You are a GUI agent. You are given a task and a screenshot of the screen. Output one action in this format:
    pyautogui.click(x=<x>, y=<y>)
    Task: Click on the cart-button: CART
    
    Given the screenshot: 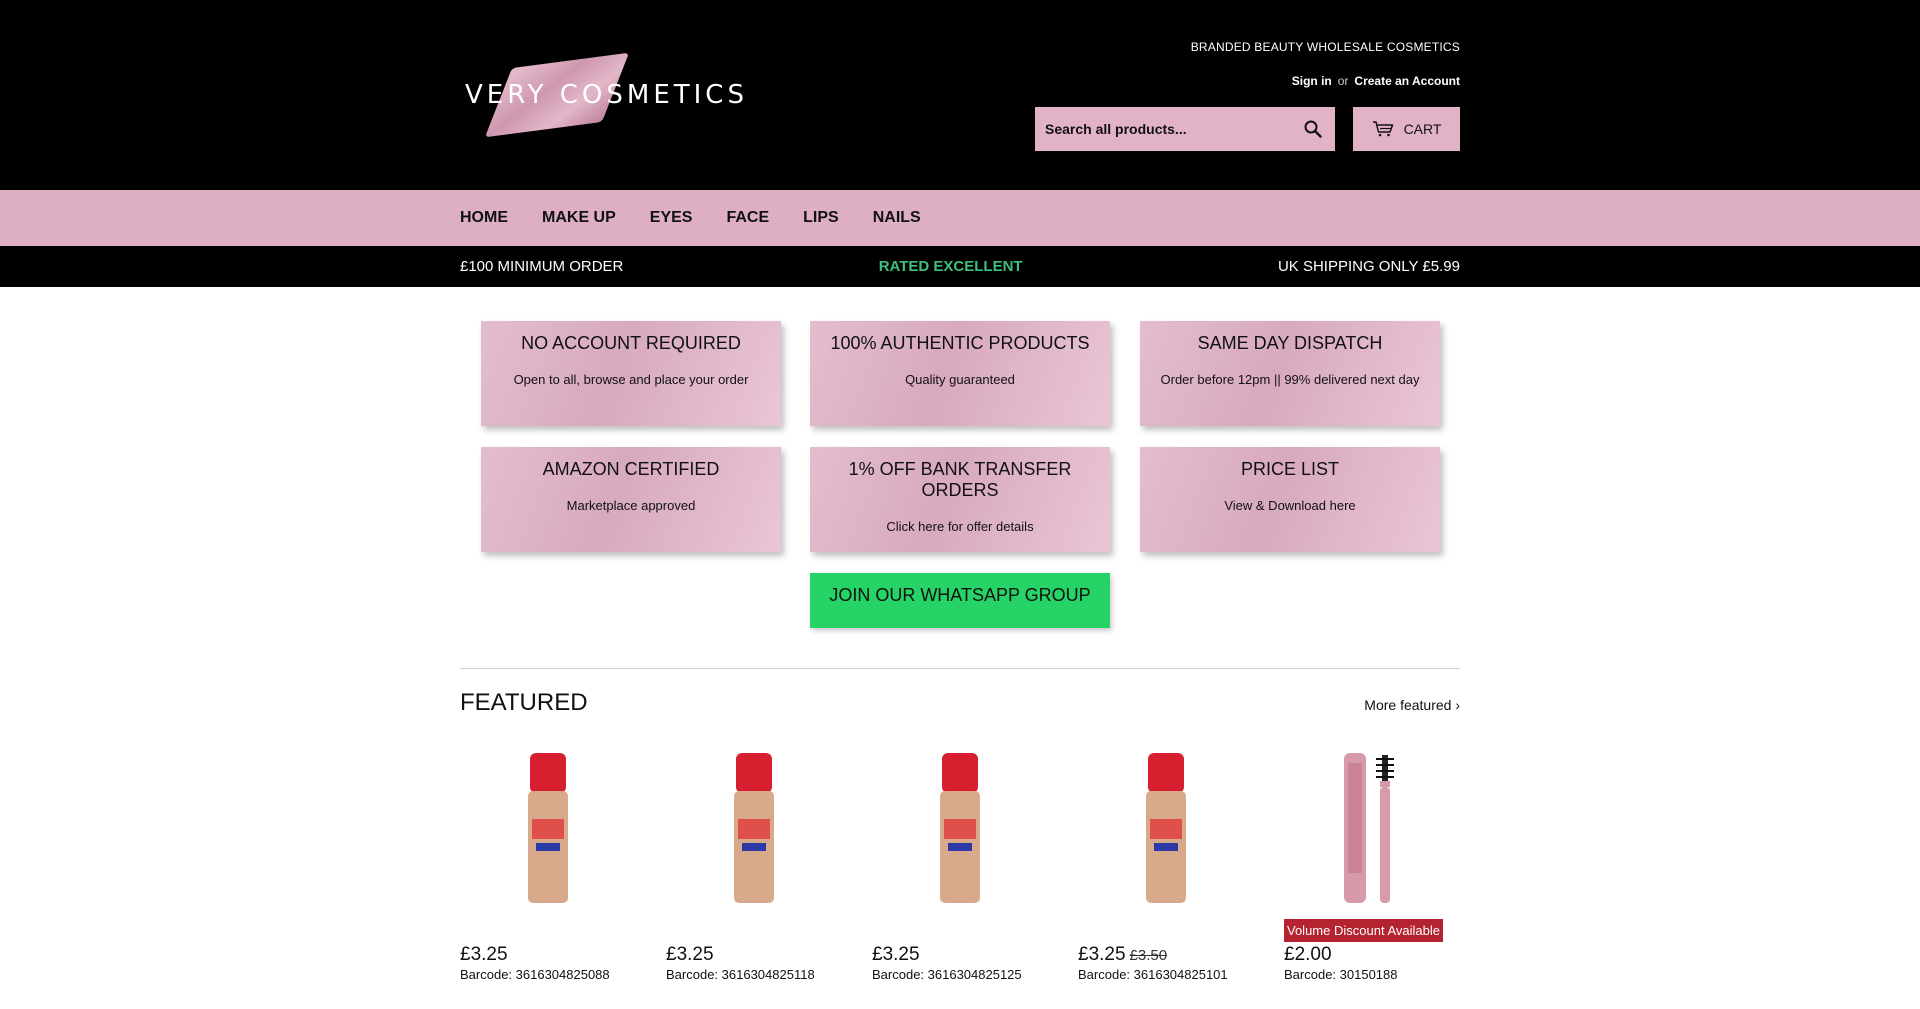 What is the action you would take?
    pyautogui.click(x=1406, y=129)
    